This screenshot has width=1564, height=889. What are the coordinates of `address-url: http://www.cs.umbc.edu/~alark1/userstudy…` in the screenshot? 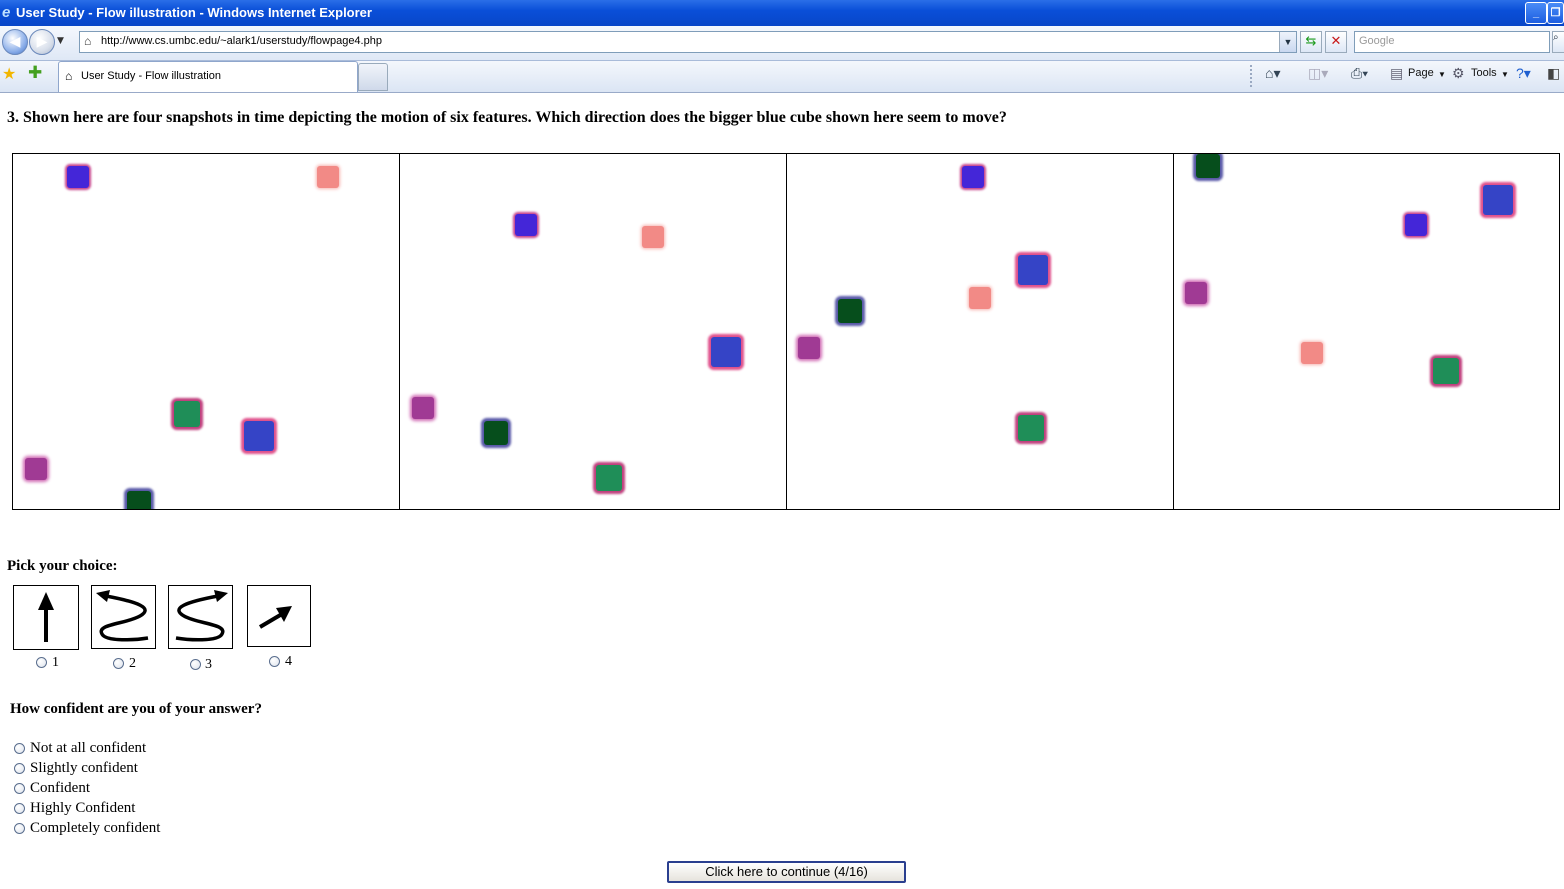 It's located at (241, 41).